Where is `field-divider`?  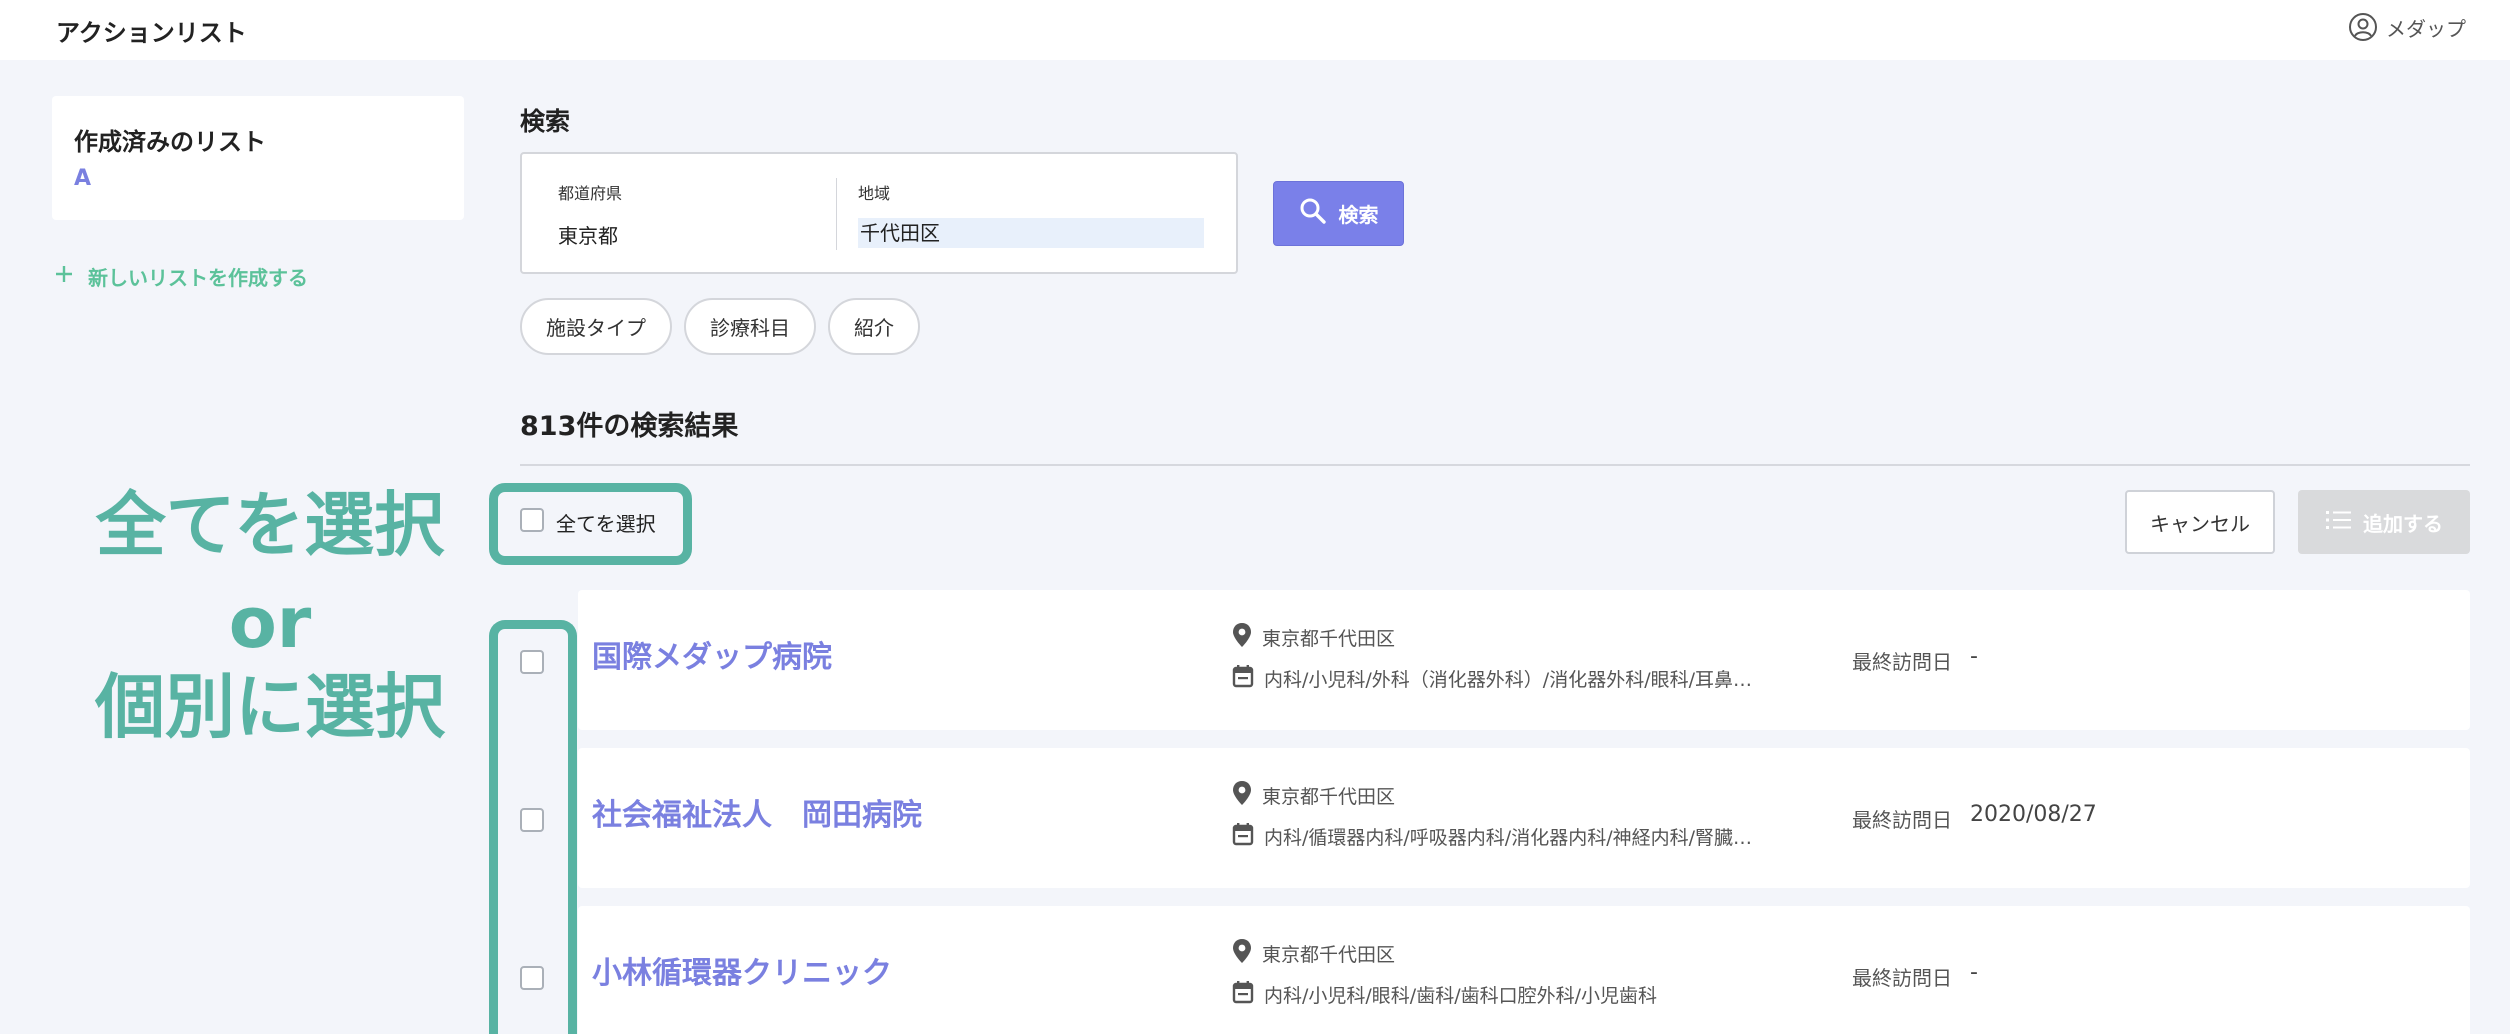 field-divider is located at coordinates (836, 214).